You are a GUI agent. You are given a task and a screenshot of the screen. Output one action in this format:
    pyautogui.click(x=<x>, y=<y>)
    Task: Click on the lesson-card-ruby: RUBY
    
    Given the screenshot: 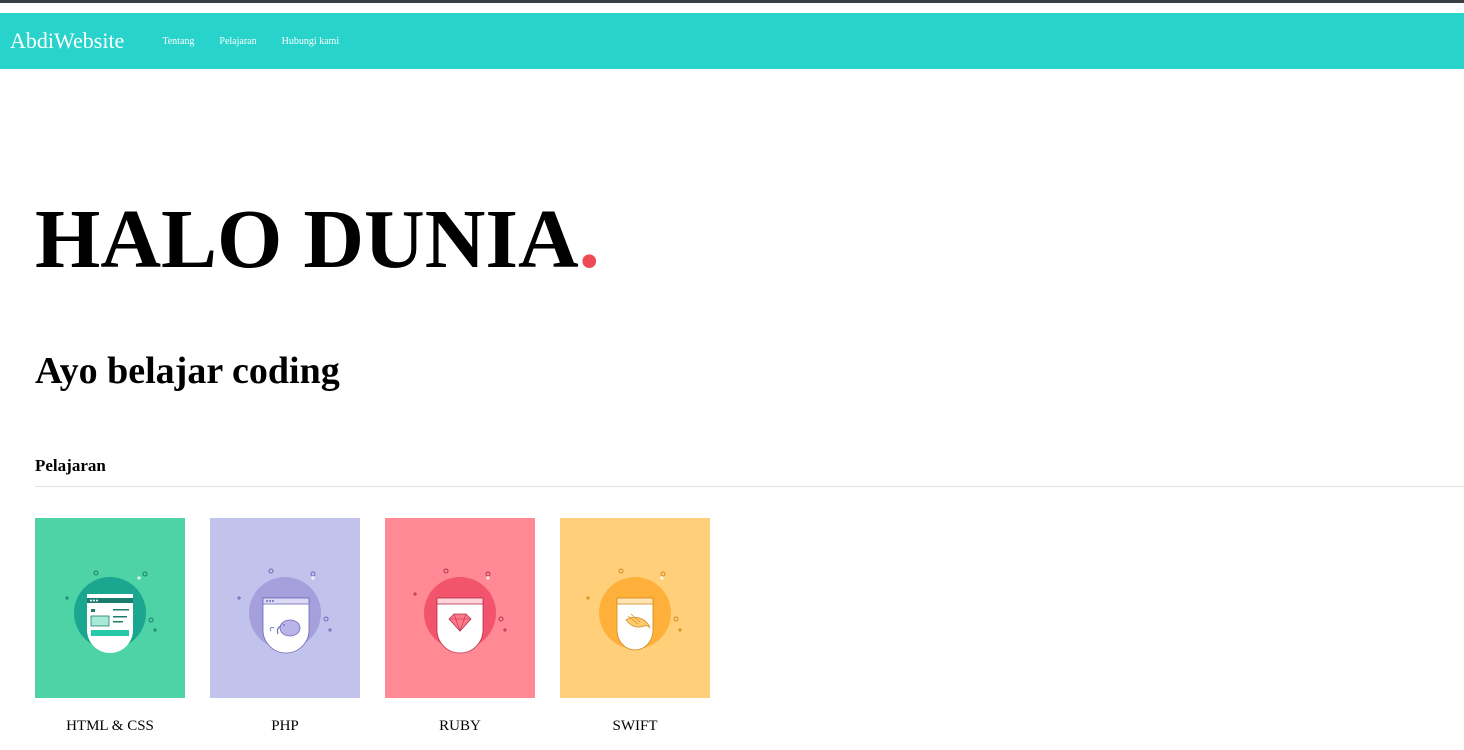 What is the action you would take?
    pyautogui.click(x=460, y=626)
    